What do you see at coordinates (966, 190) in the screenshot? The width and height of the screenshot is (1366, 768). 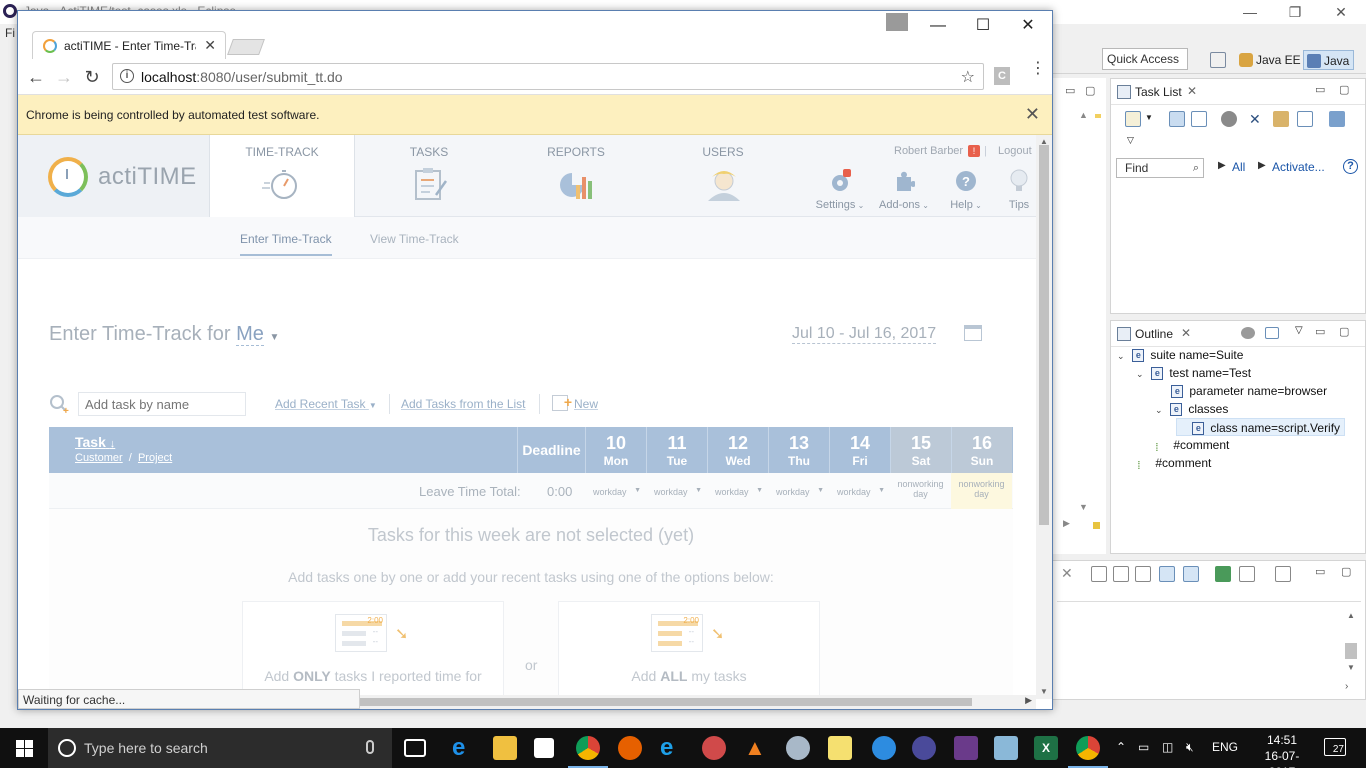 I see `help-button: ? Help ⌄` at bounding box center [966, 190].